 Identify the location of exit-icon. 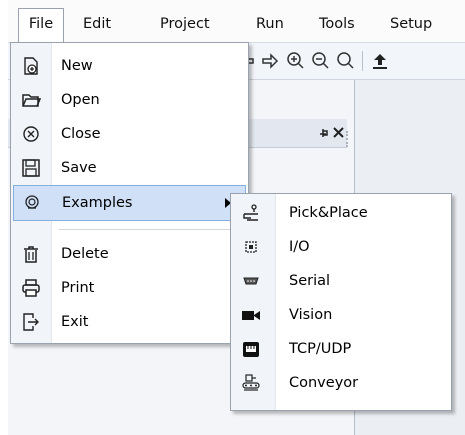
(31, 322).